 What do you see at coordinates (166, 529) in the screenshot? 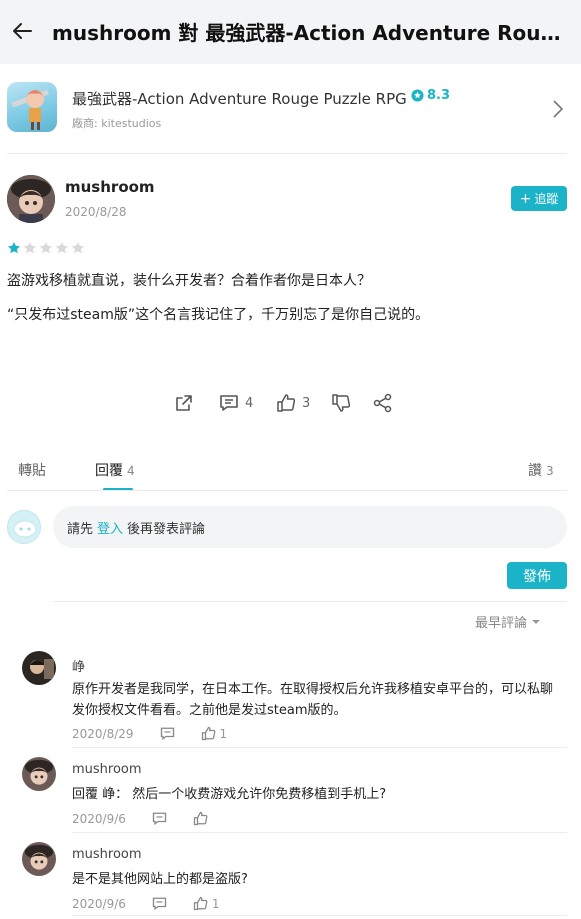
I see `comment-prompt-suffix: 後再發表評論` at bounding box center [166, 529].